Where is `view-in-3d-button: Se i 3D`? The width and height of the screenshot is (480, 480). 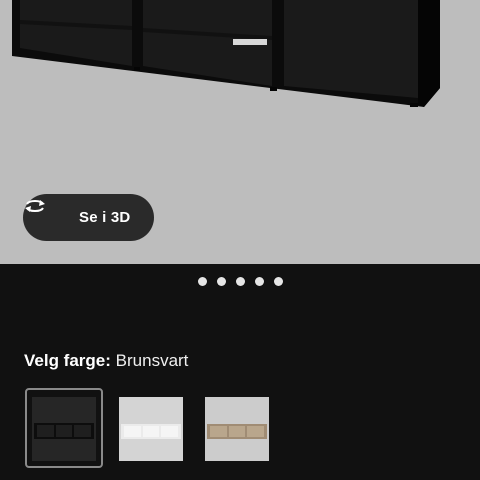
view-in-3d-button: Se i 3D is located at coordinates (88, 217).